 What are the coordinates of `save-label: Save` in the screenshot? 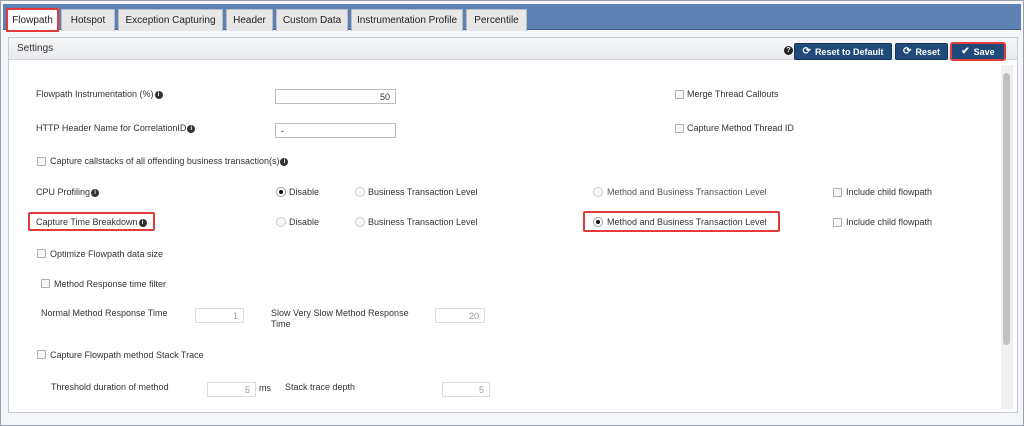 It's located at (984, 51).